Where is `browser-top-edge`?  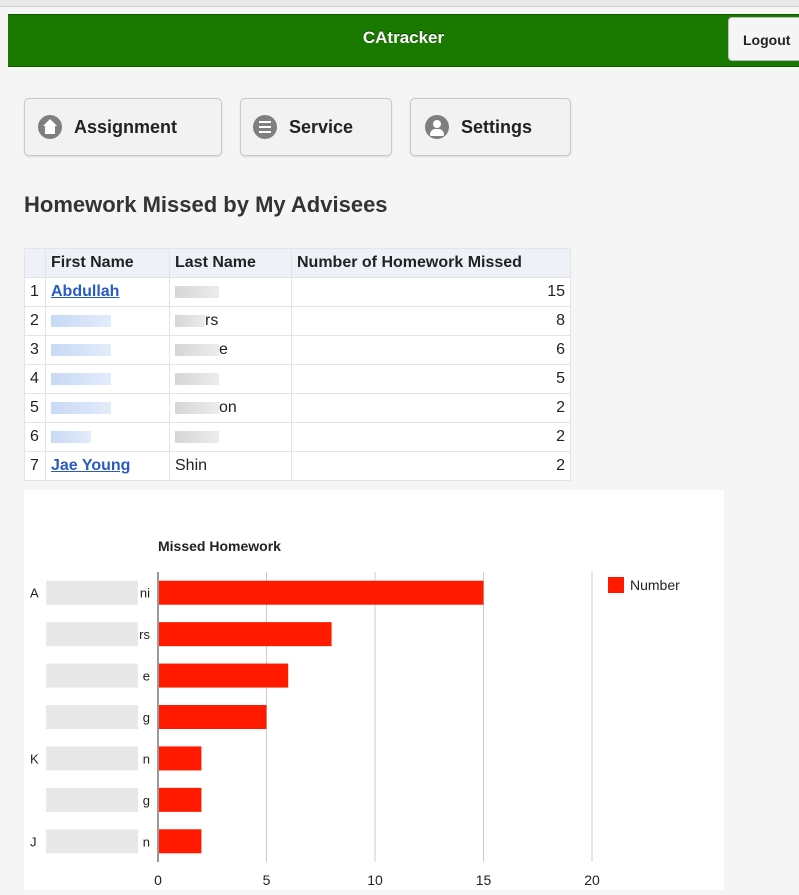 browser-top-edge is located at coordinates (399, 3).